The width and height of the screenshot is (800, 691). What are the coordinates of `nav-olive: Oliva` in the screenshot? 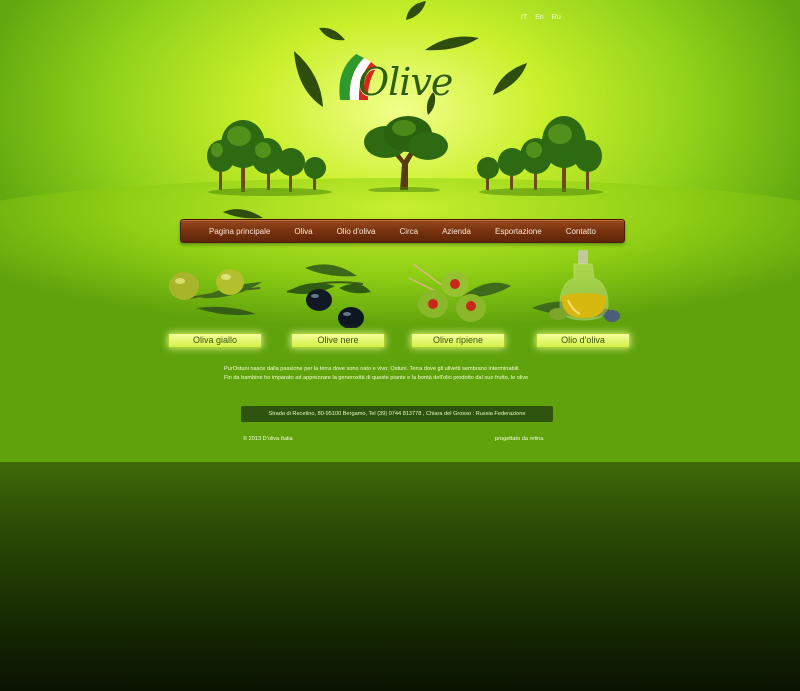 It's located at (303, 231).